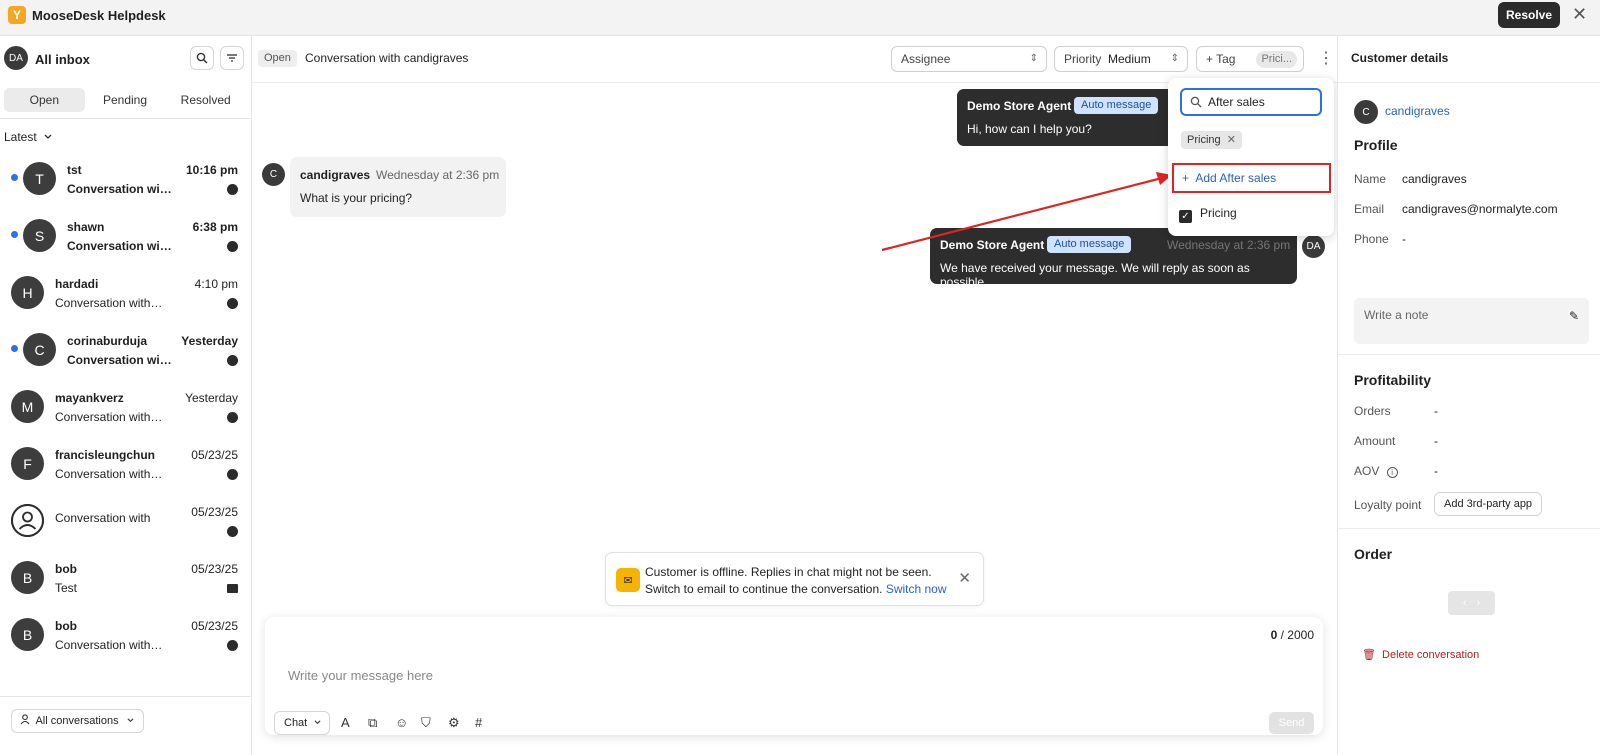 This screenshot has width=1600, height=755. Describe the element at coordinates (1436, 441) in the screenshot. I see `amount-value: -` at that location.